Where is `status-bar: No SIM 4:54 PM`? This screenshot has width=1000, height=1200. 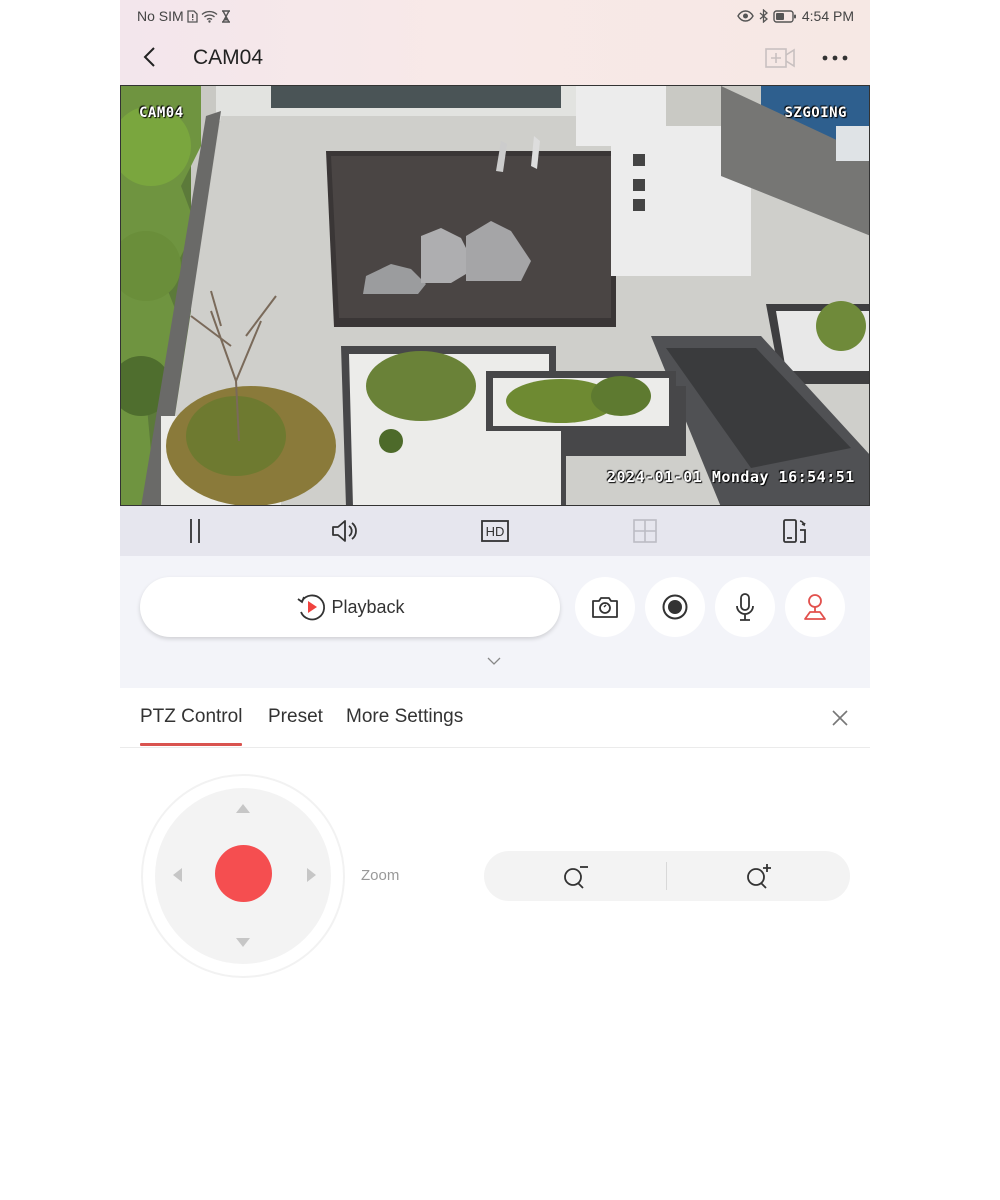
status-bar: No SIM 4:54 PM is located at coordinates (495, 16).